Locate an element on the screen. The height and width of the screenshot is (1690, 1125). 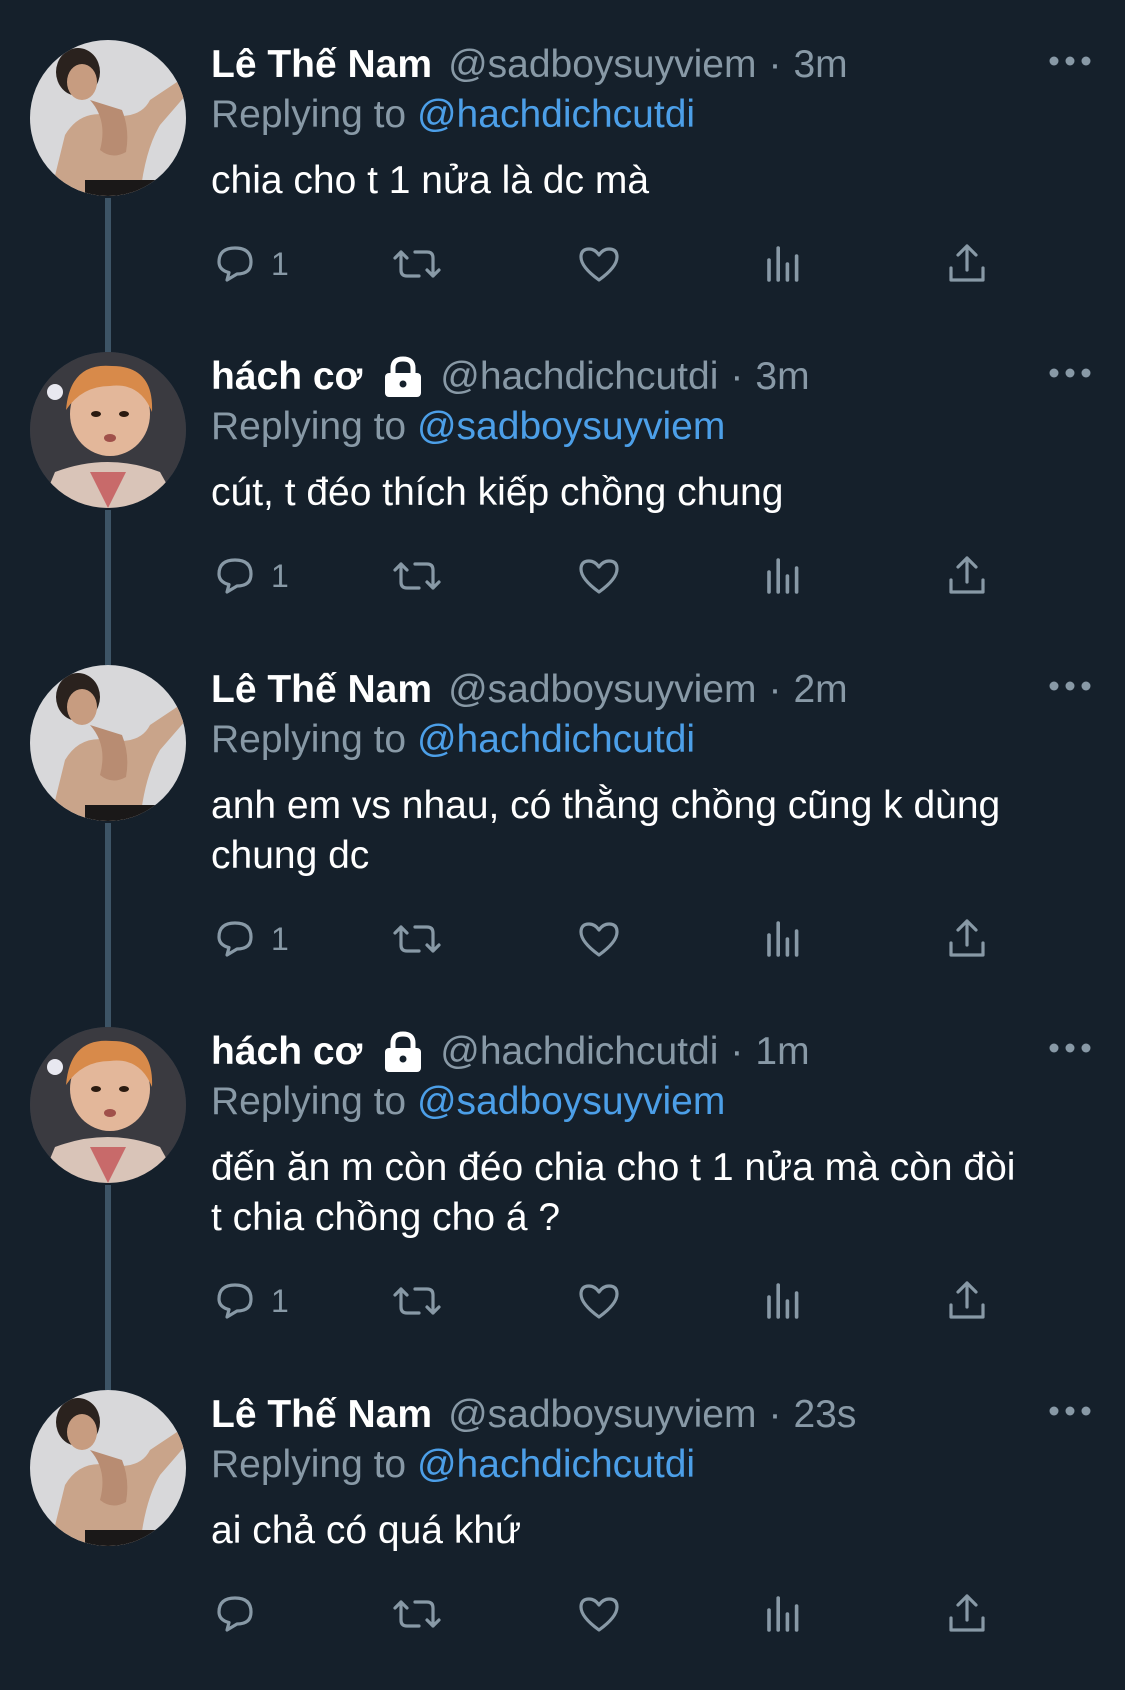
tweet-header: hách cơ @hachdichcutdi · 3m is located at coordinates (653, 377).